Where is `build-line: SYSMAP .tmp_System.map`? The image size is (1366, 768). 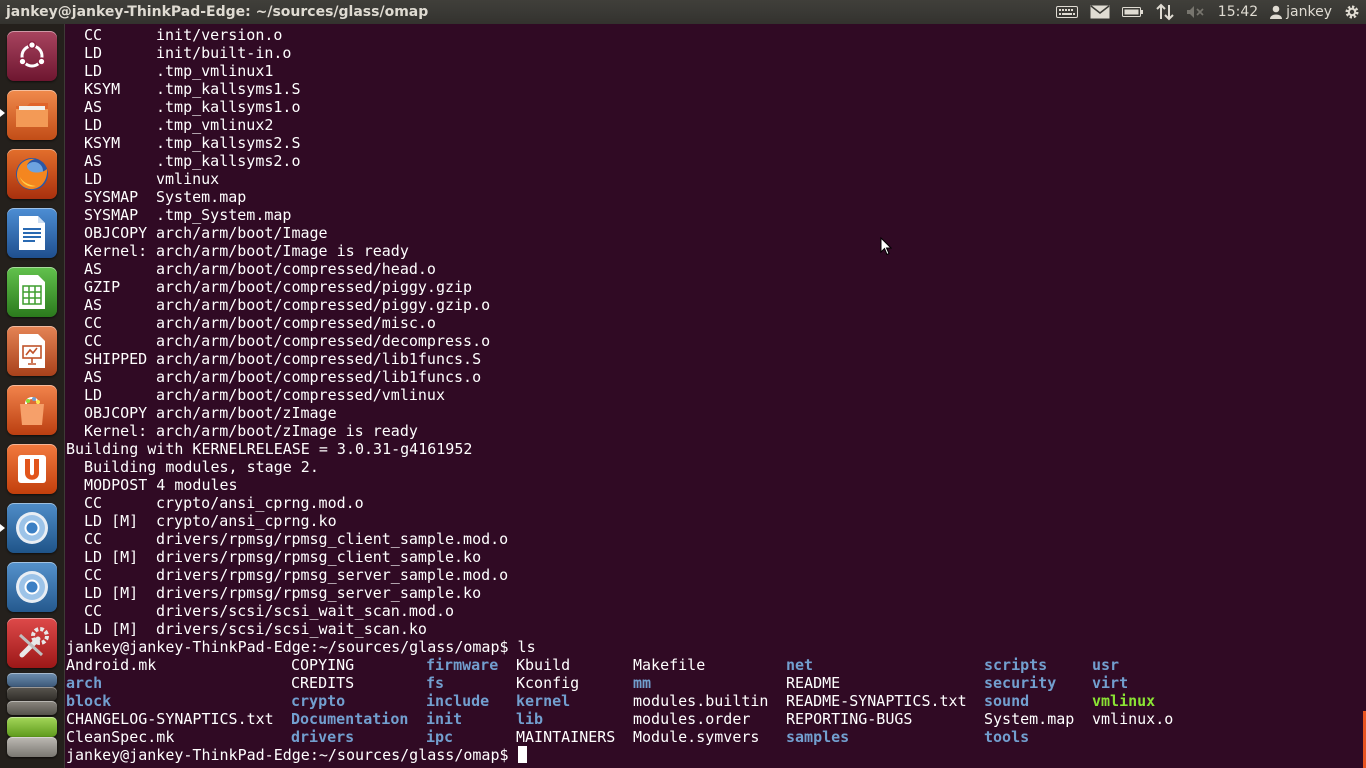 build-line: SYSMAP .tmp_System.map is located at coordinates (715, 215).